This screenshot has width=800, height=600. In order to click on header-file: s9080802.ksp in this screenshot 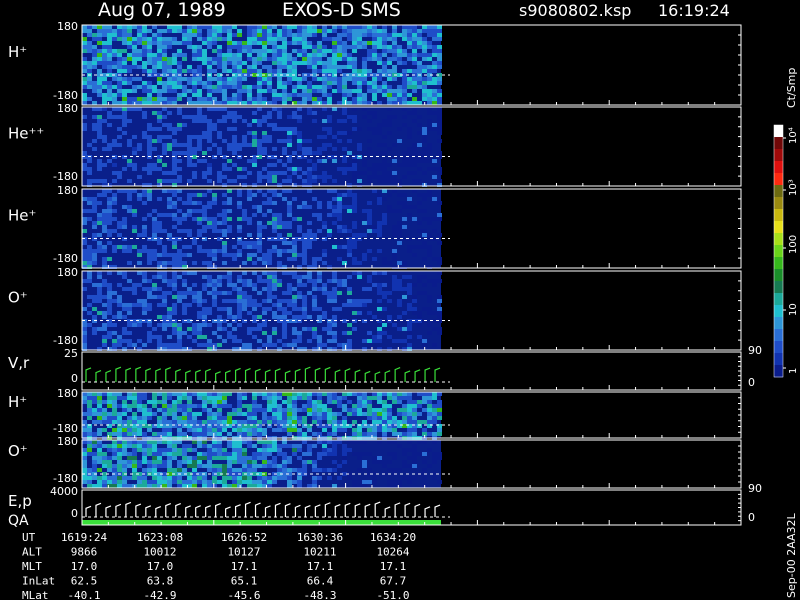, I will do `click(575, 10)`.